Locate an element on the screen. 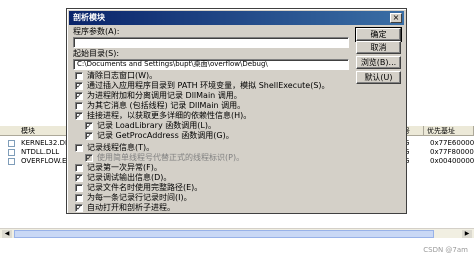  option-label: 记录 LoadLibrary 函数调用(L)。 is located at coordinates (156, 125).